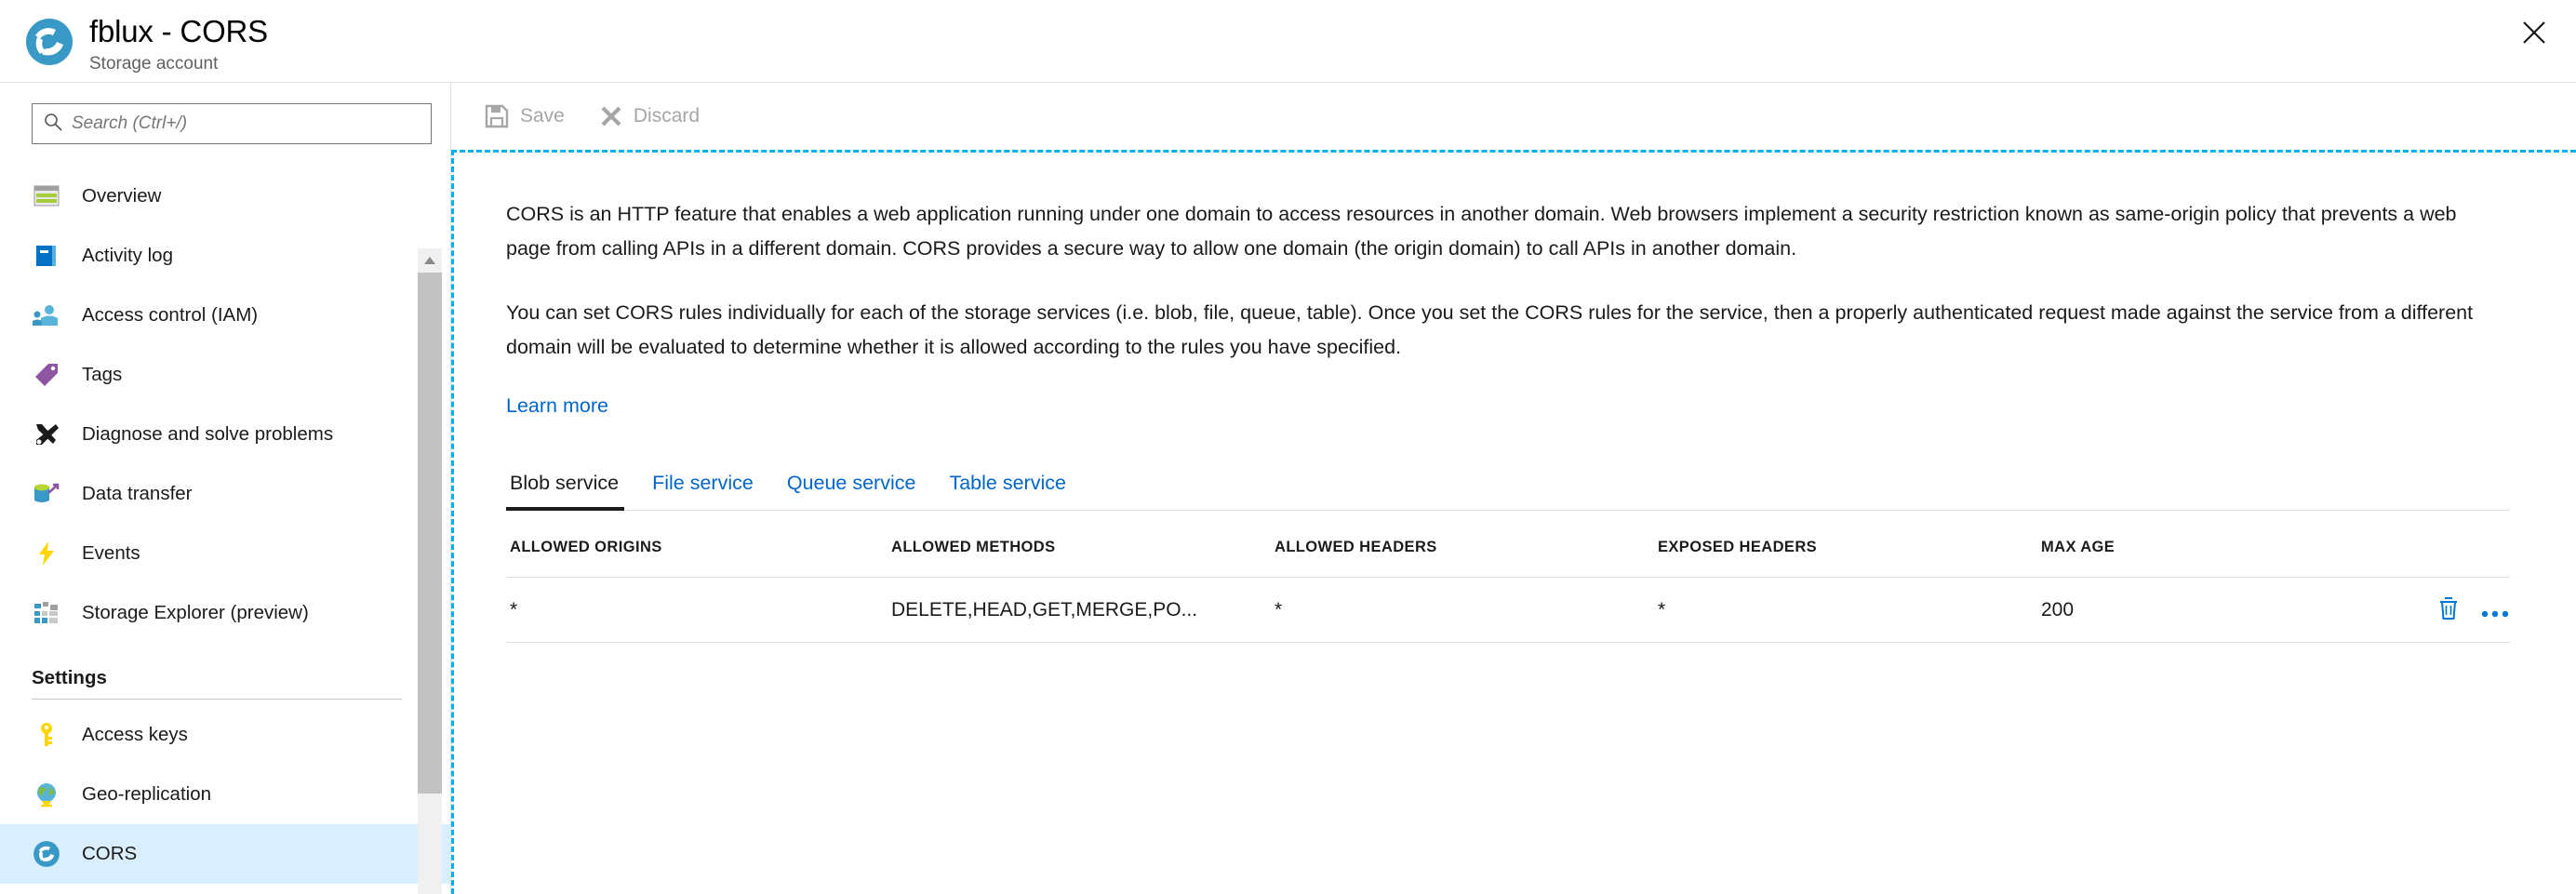 This screenshot has width=2576, height=894. What do you see at coordinates (217, 700) in the screenshot?
I see `sidebar-section-divider` at bounding box center [217, 700].